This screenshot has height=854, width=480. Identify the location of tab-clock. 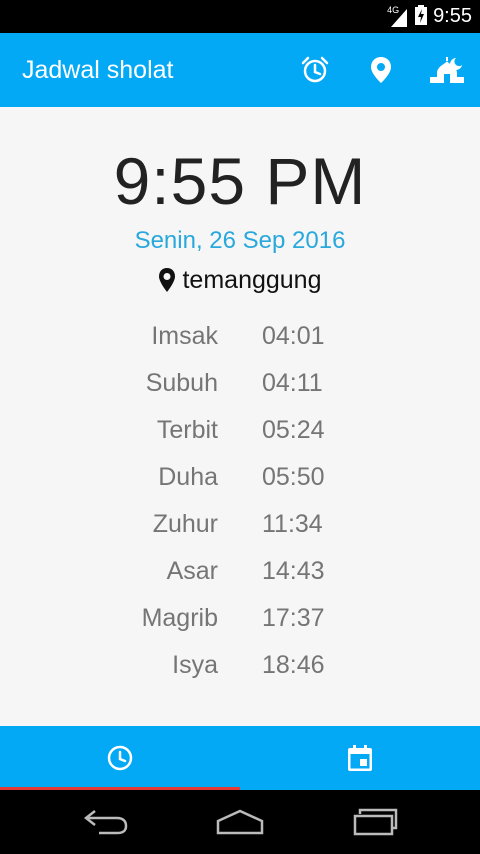
(120, 758).